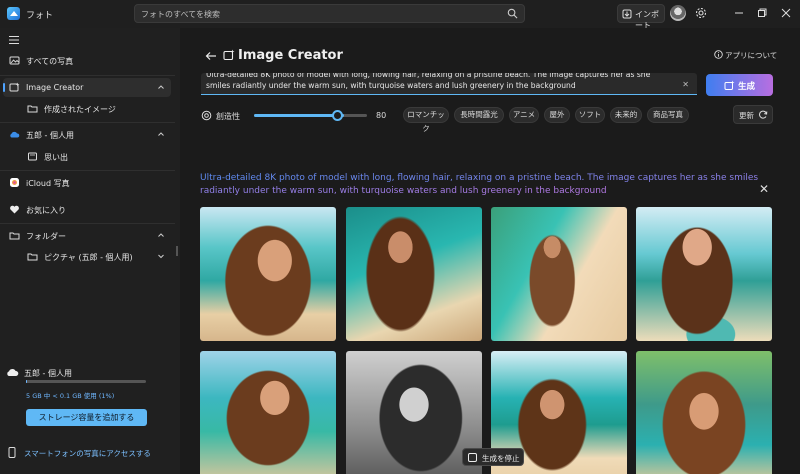  Describe the element at coordinates (27, 381) in the screenshot. I see `storage-usage-fill` at that location.